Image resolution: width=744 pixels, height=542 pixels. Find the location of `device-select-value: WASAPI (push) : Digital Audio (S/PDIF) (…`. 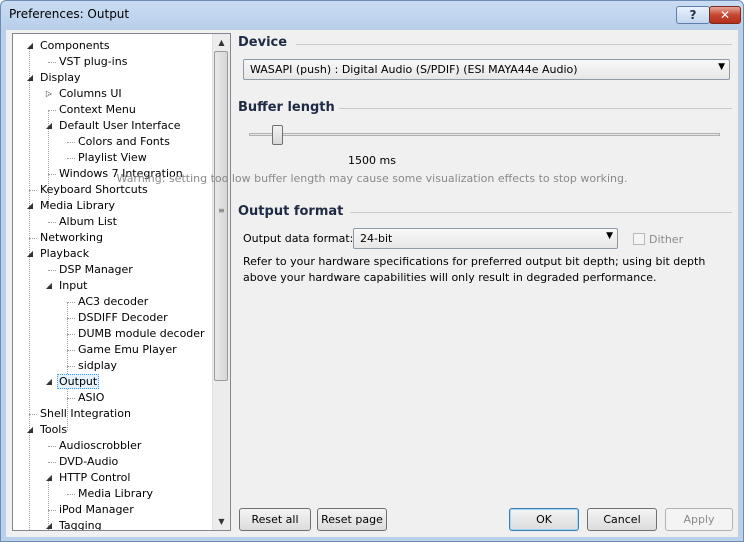

device-select-value: WASAPI (push) : Digital Audio (S/PDIF) (… is located at coordinates (414, 69).